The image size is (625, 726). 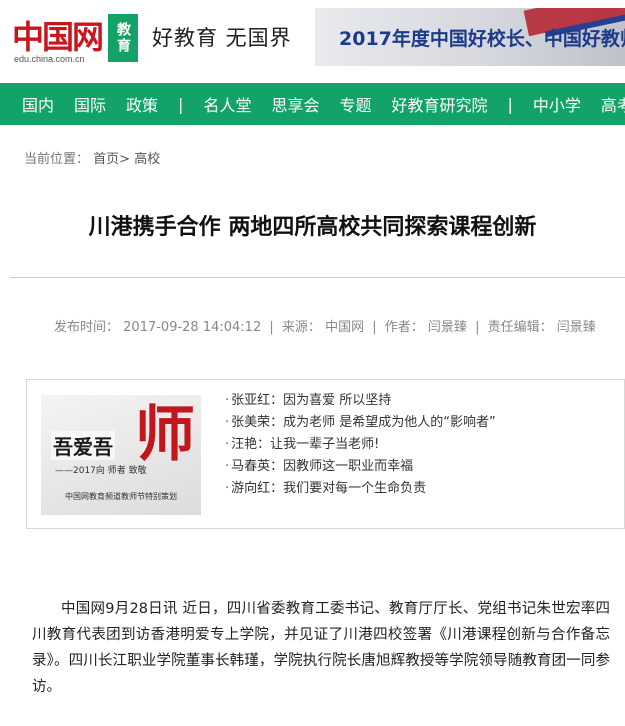 I want to click on promo-banner: 2017年度中国好校长、中国好教师, so click(x=470, y=37).